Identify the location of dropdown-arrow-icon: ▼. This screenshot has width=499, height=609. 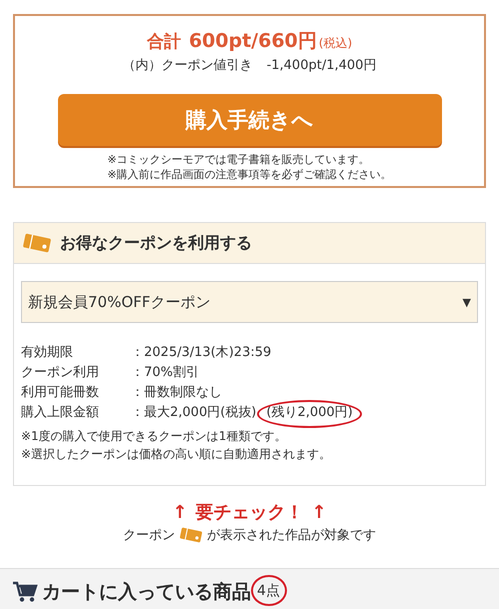
(466, 302).